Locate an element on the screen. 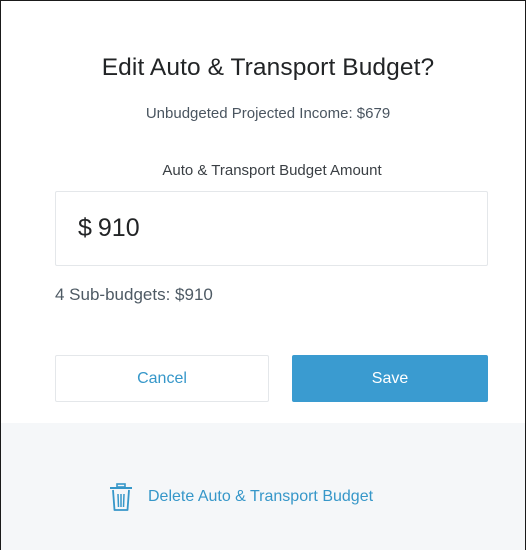 The image size is (526, 550). save-button: Save is located at coordinates (390, 378).